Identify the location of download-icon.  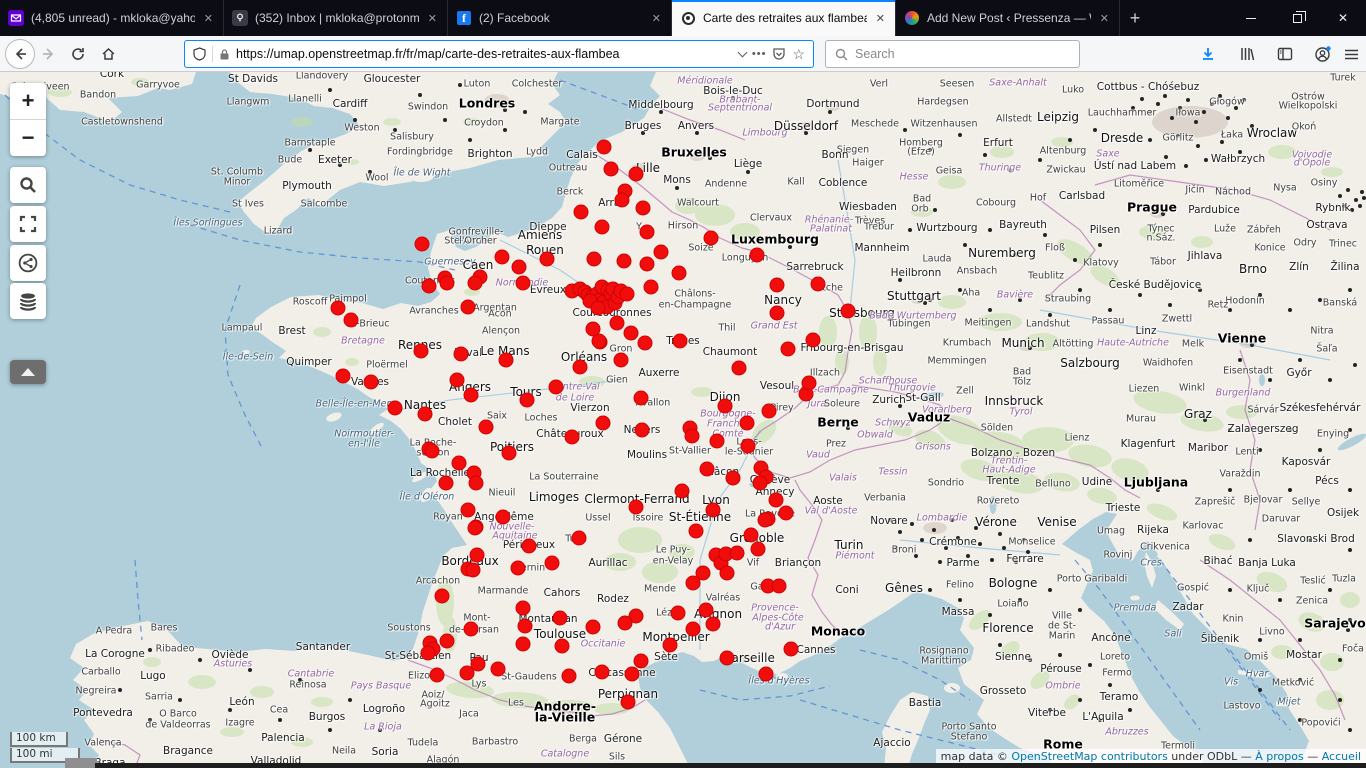
(1208, 54).